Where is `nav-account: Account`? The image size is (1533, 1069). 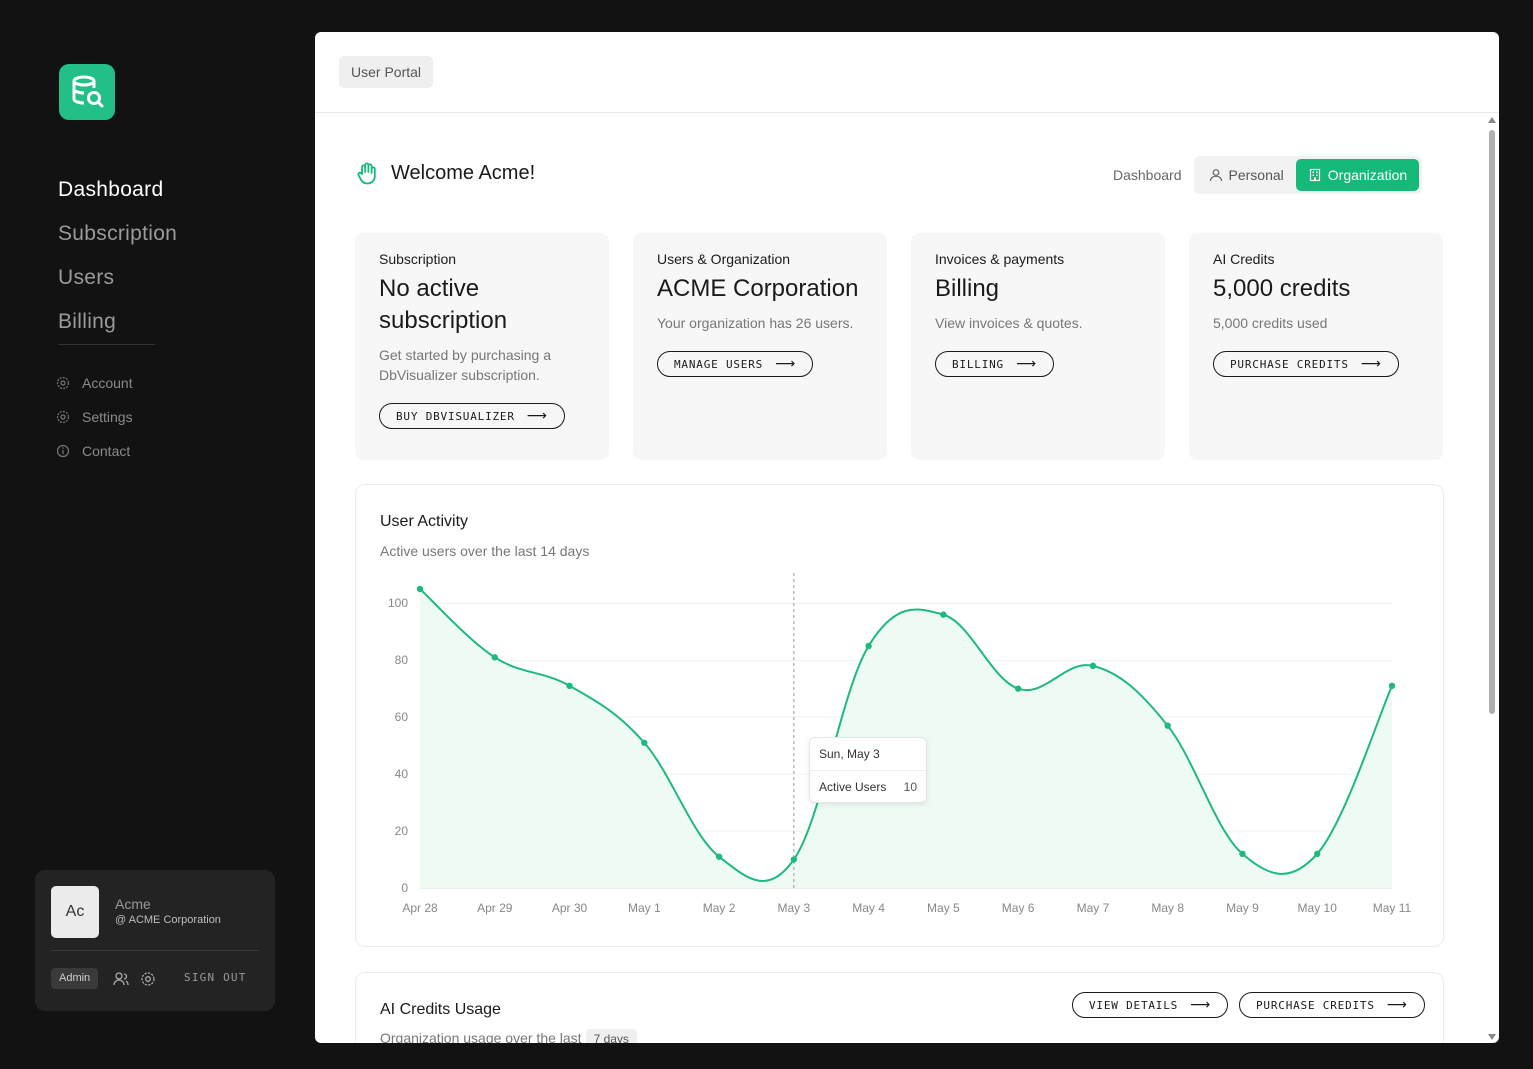
nav-account: Account is located at coordinates (94, 383).